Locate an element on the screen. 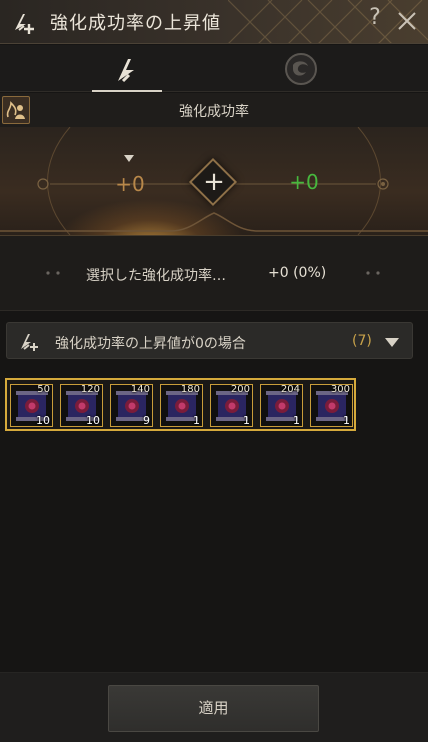  tab-other is located at coordinates (301, 68).